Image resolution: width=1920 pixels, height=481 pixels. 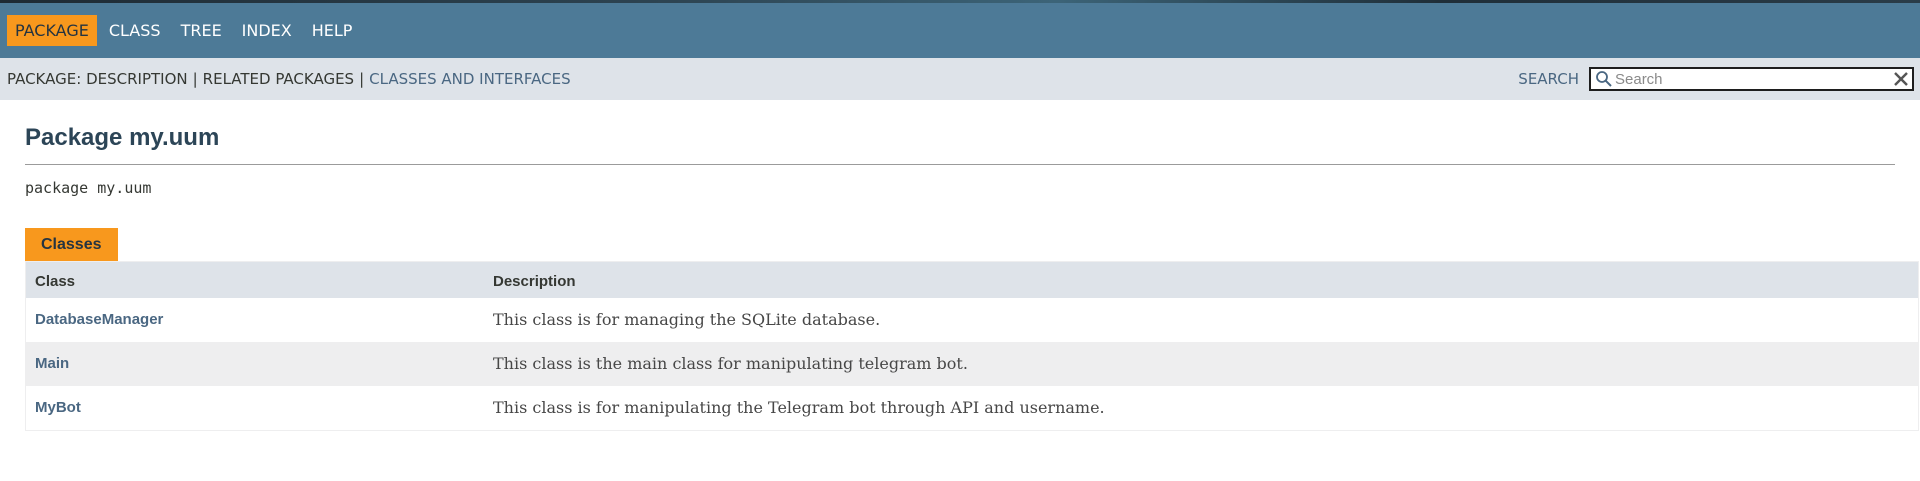 What do you see at coordinates (99, 319) in the screenshot?
I see `class-link-databasemanager: DatabaseManager` at bounding box center [99, 319].